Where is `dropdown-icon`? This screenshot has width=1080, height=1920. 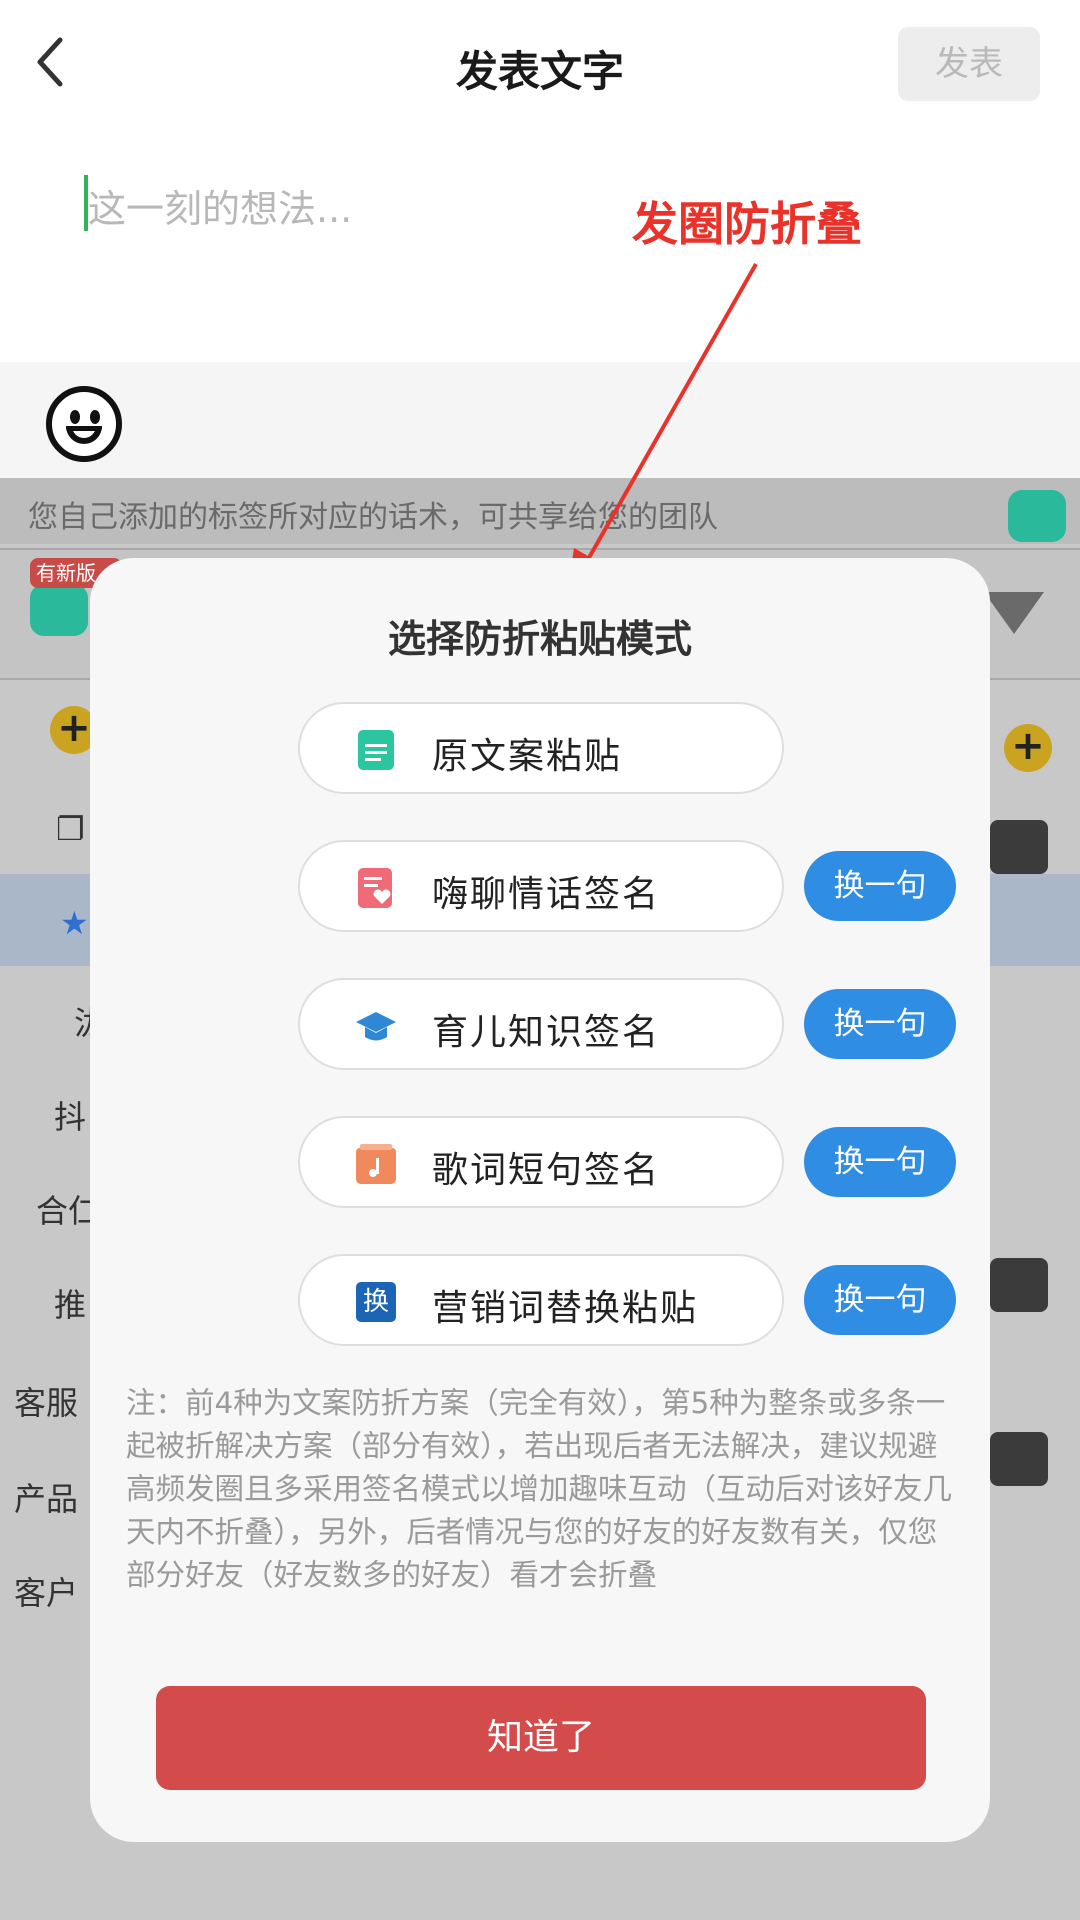
dropdown-icon is located at coordinates (1014, 613).